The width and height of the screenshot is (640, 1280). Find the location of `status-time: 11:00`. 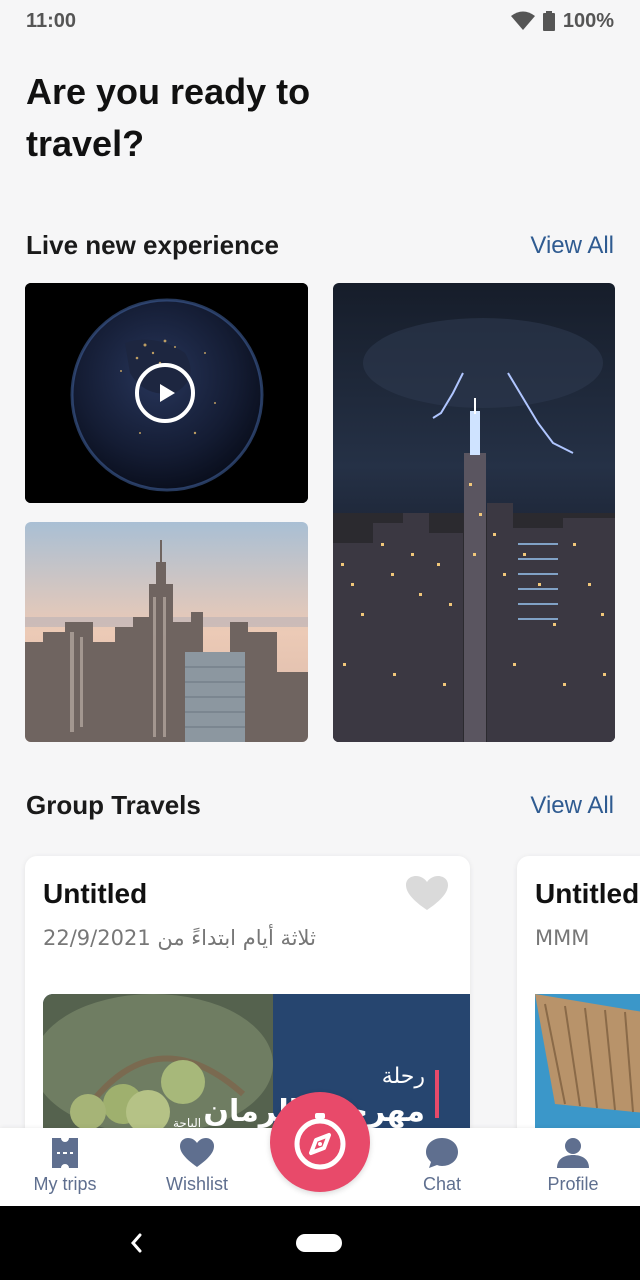

status-time: 11:00 is located at coordinates (51, 20).